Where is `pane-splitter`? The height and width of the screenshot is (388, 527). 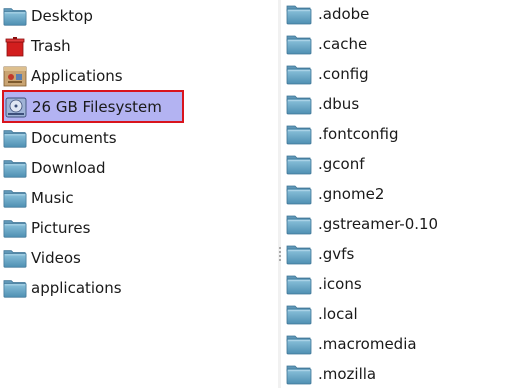
pane-splitter is located at coordinates (279, 194).